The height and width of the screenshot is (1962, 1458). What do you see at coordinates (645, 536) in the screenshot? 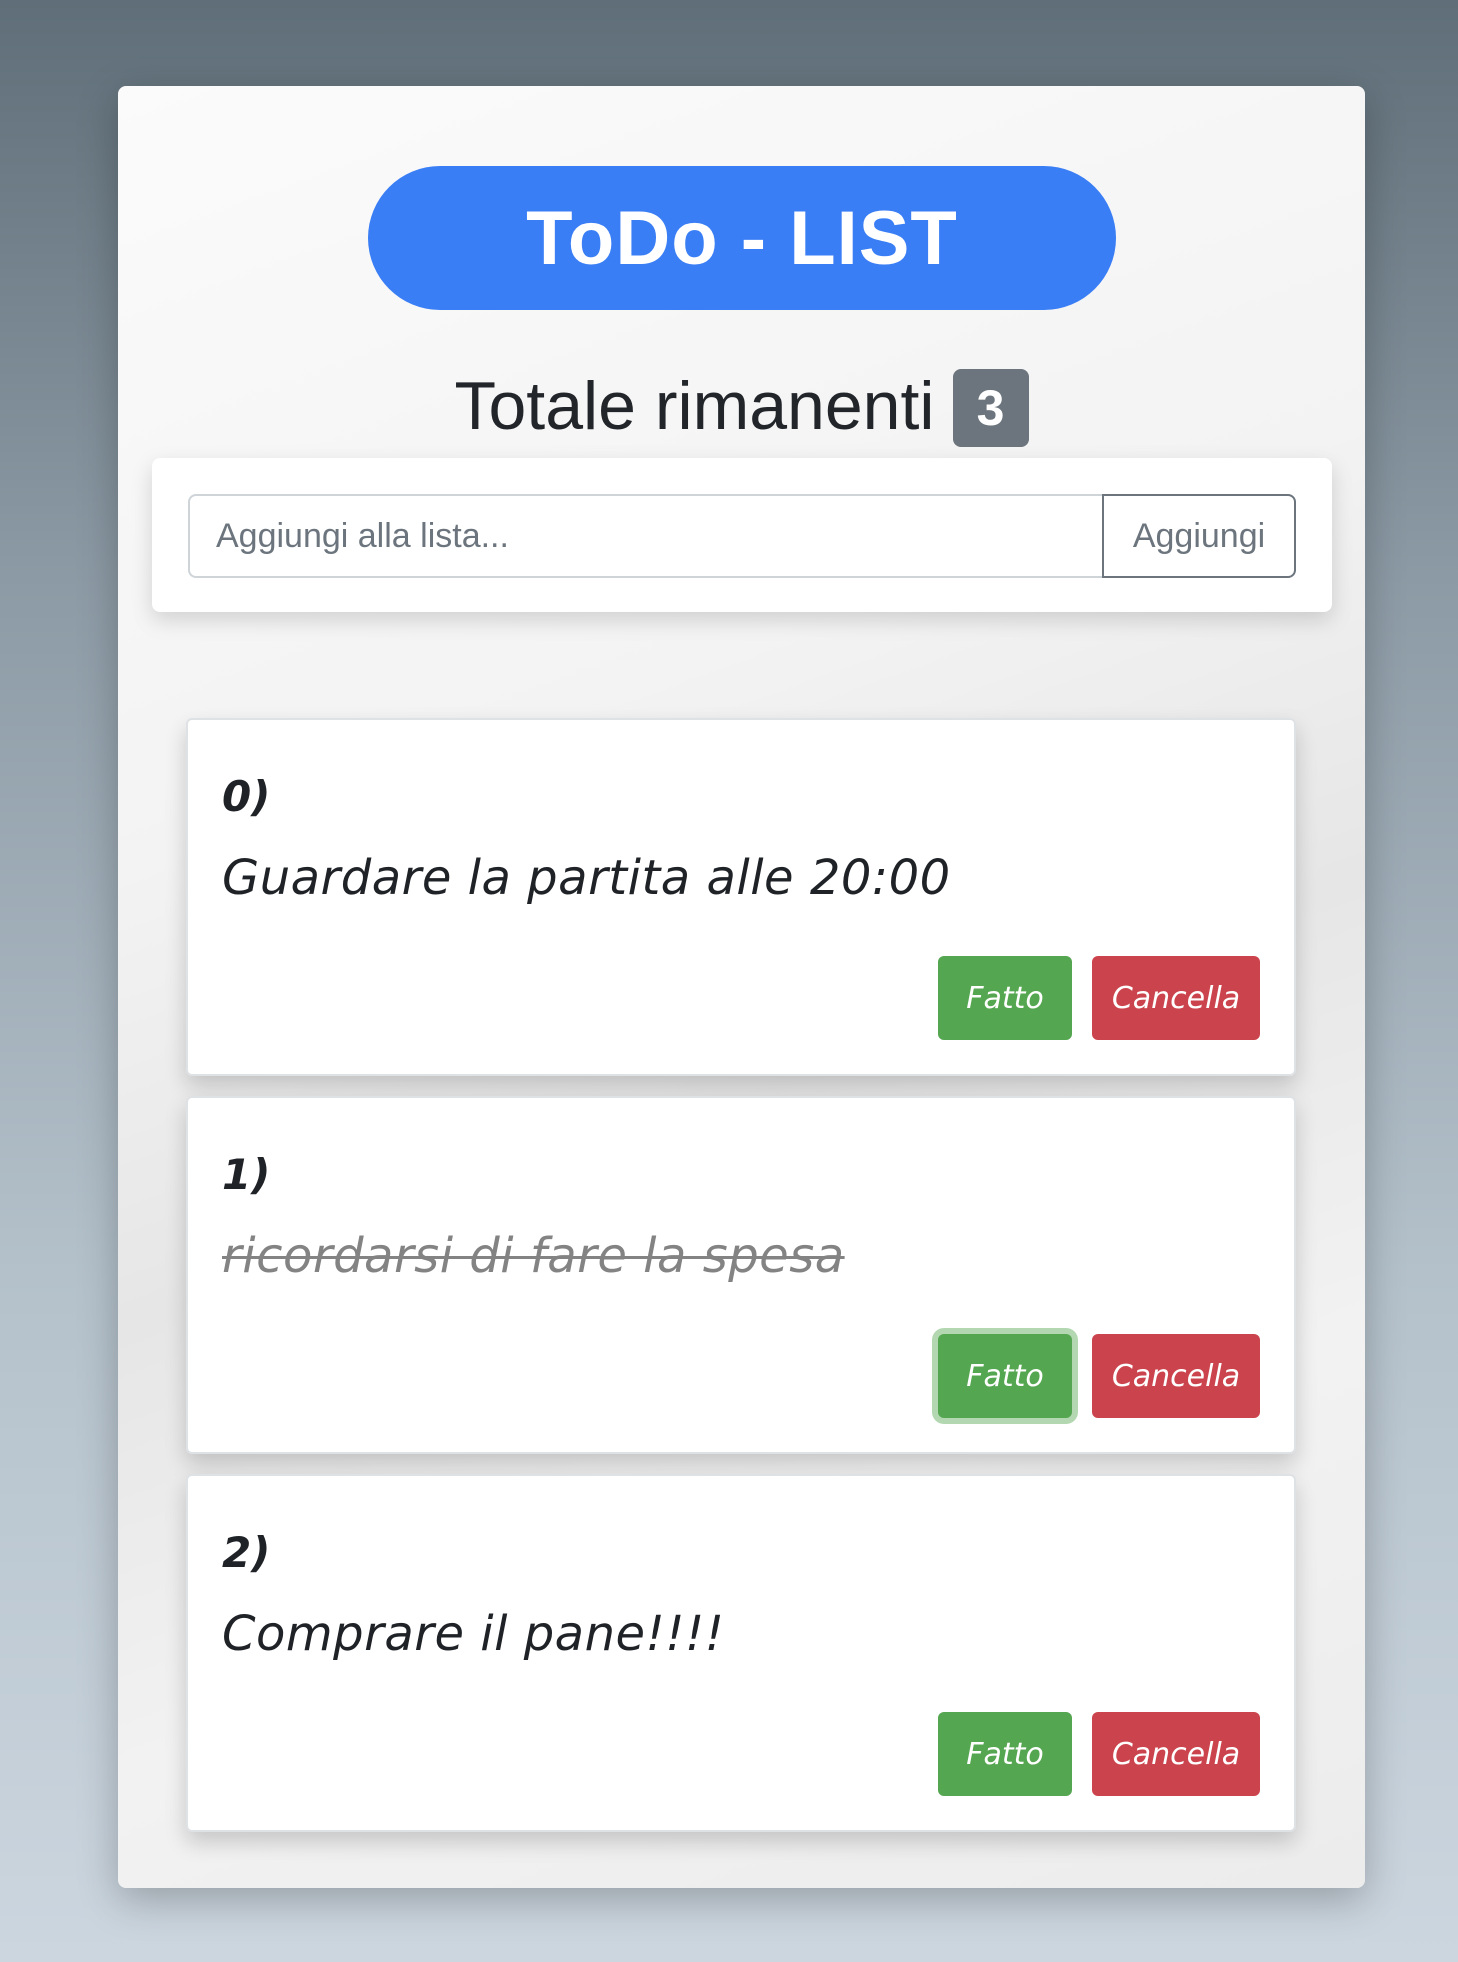
I see `add-task-input` at bounding box center [645, 536].